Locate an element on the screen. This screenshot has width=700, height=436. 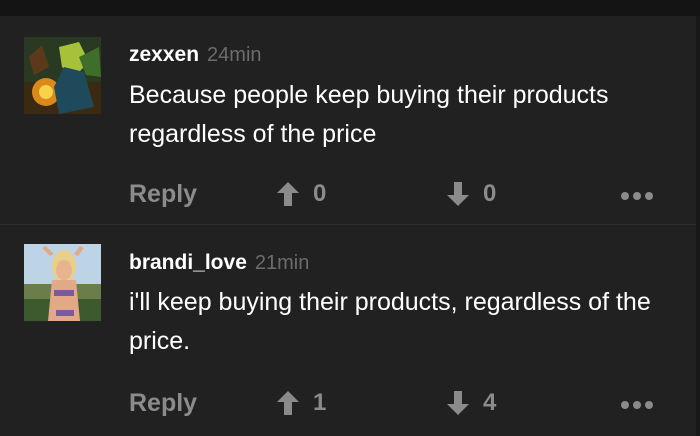
comment-meta: brandi_love 21min is located at coordinates (219, 263).